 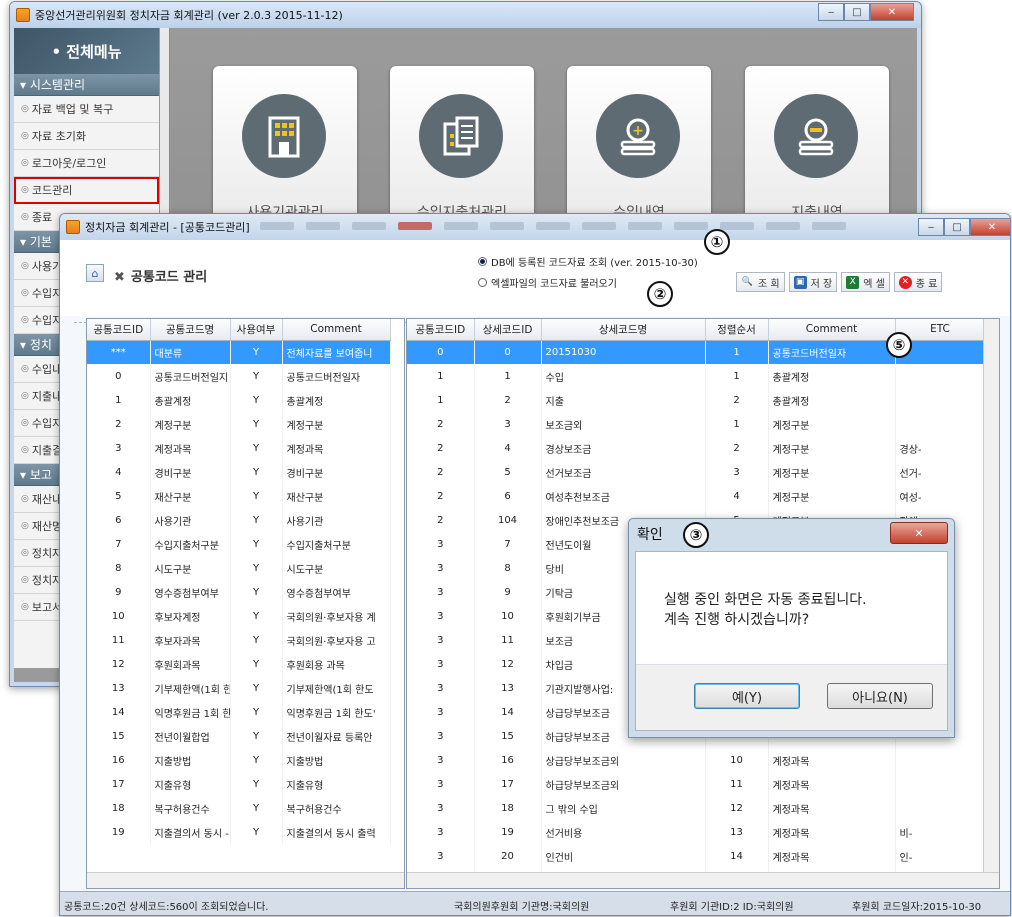 I want to click on home-icon: ⌂, so click(x=95, y=273).